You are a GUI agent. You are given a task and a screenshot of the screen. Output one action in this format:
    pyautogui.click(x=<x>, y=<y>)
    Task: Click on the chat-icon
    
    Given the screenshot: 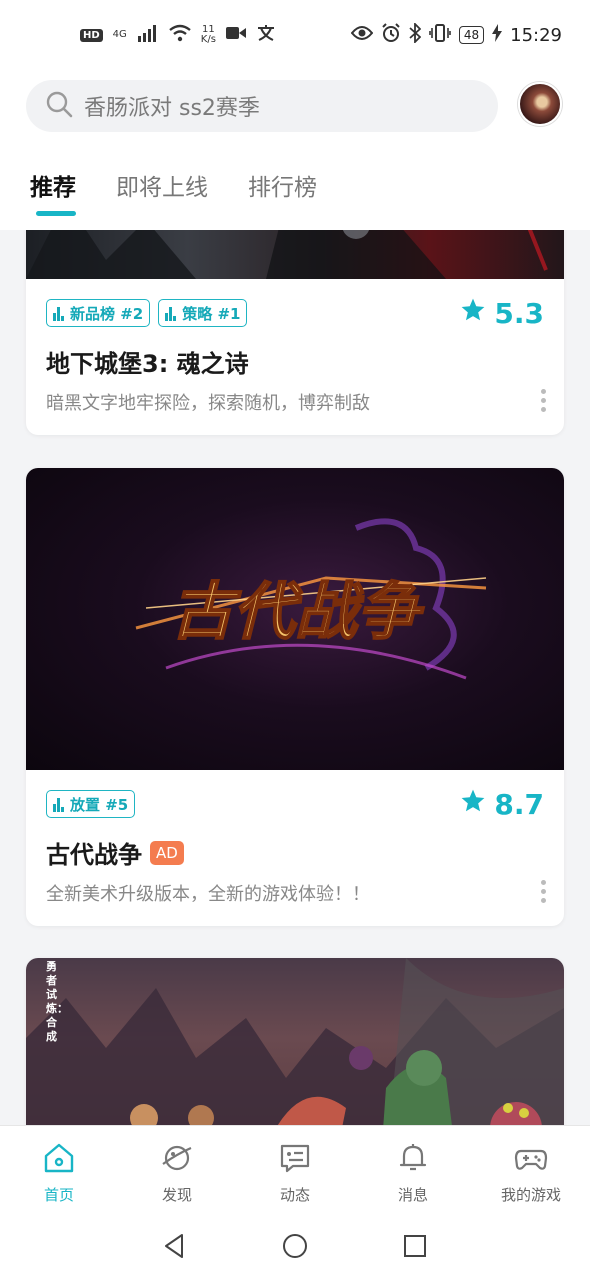 What is the action you would take?
    pyautogui.click(x=295, y=1160)
    